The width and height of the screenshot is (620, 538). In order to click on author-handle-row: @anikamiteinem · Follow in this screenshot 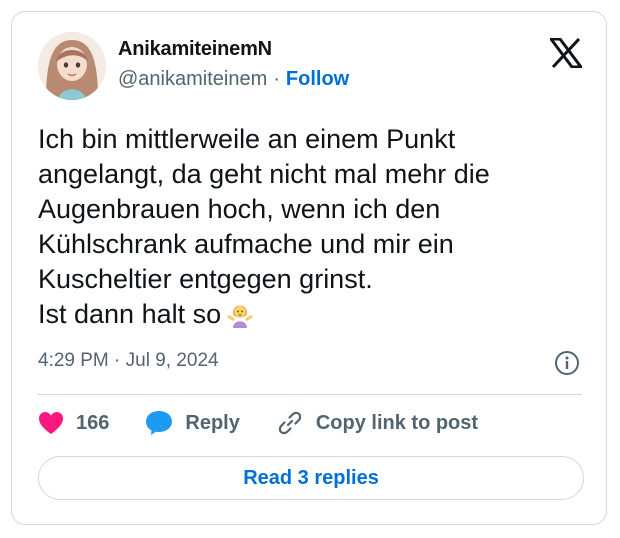, I will do `click(233, 79)`.